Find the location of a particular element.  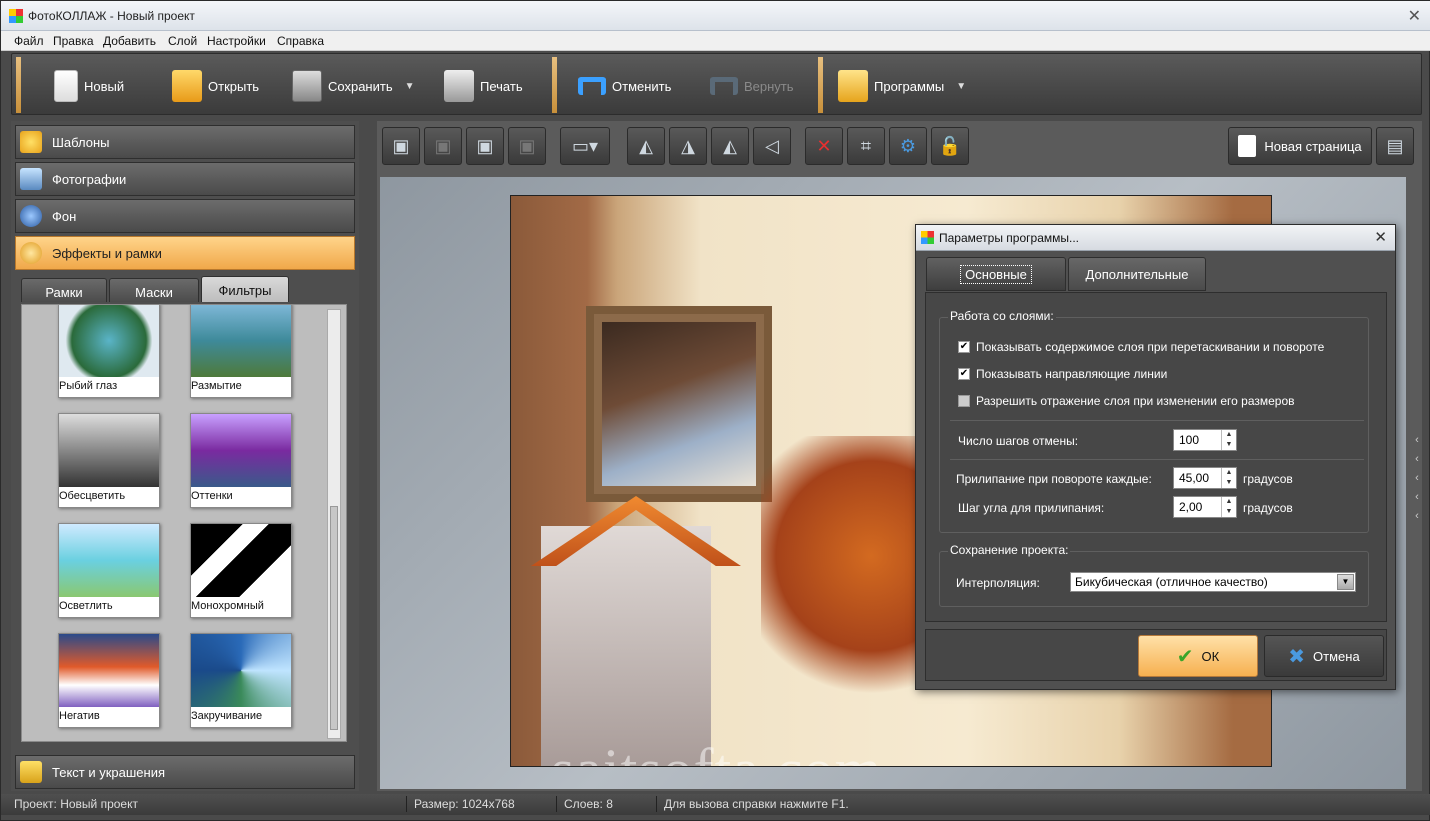

delete-icon: ✕ is located at coordinates (824, 146).